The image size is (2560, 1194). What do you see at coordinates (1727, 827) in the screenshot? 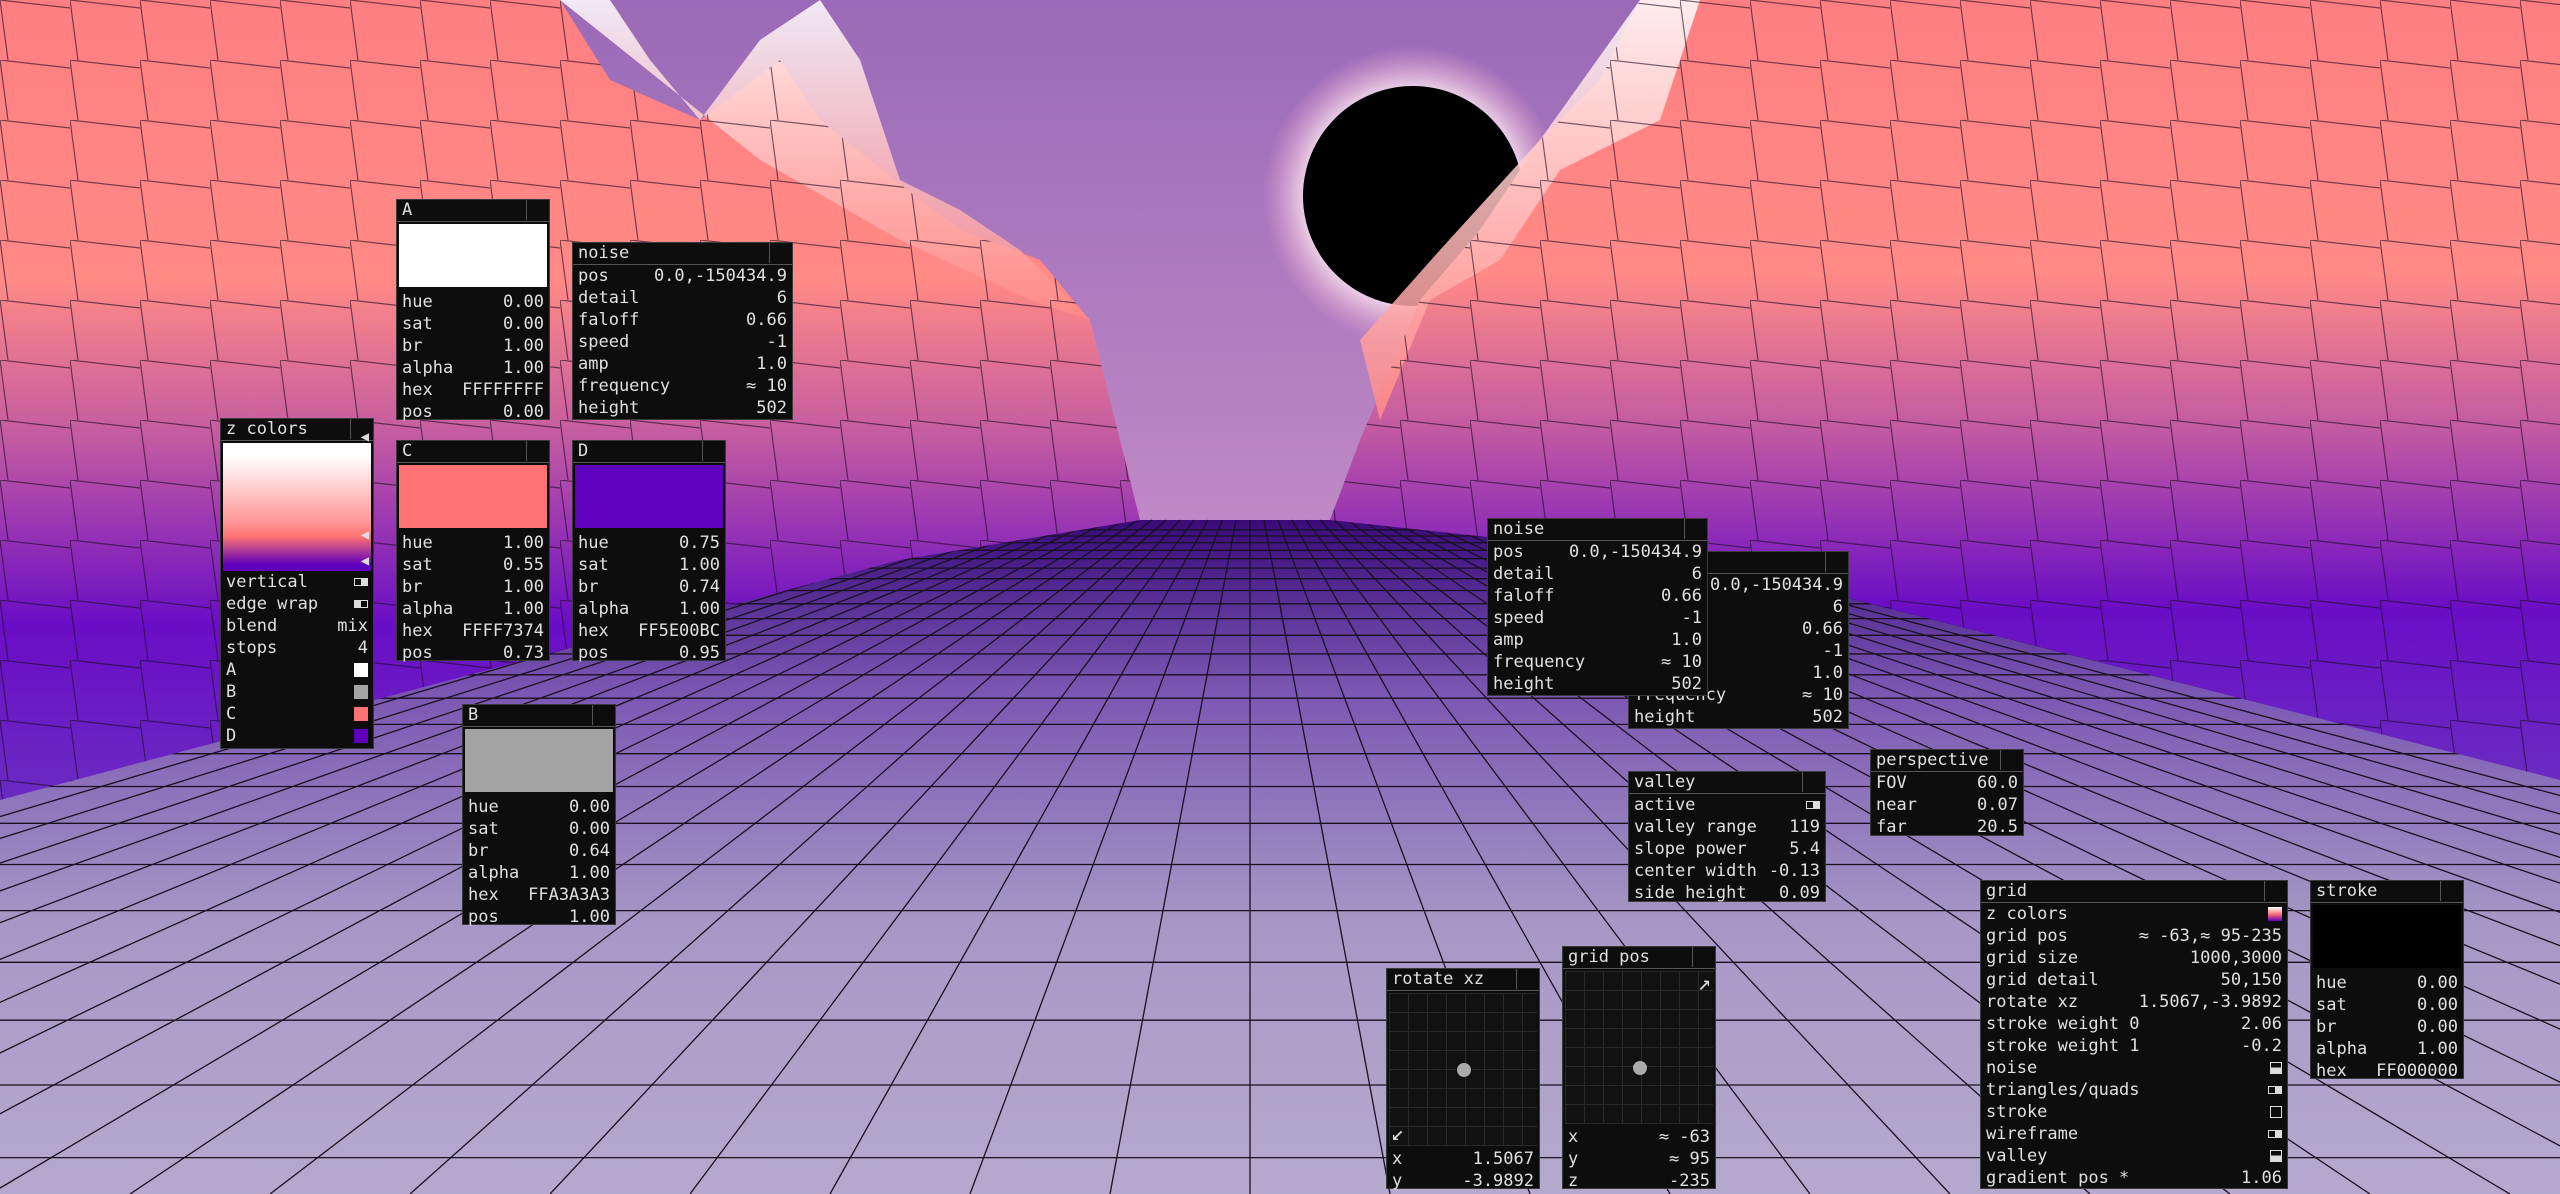
I see `param-row: valley range 119` at bounding box center [1727, 827].